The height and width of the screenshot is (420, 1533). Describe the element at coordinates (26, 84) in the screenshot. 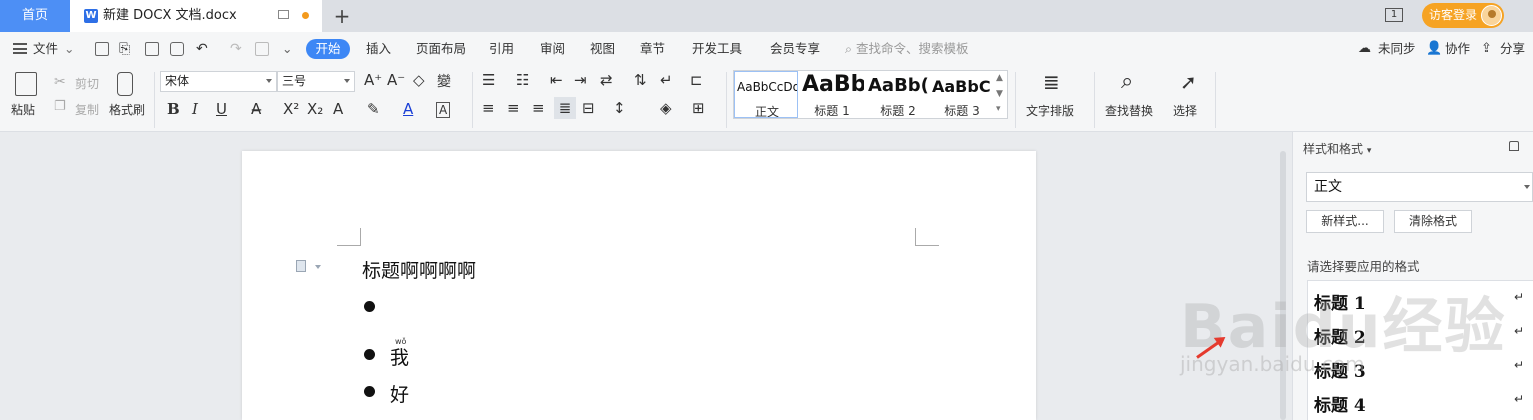

I see `paste-icon` at that location.